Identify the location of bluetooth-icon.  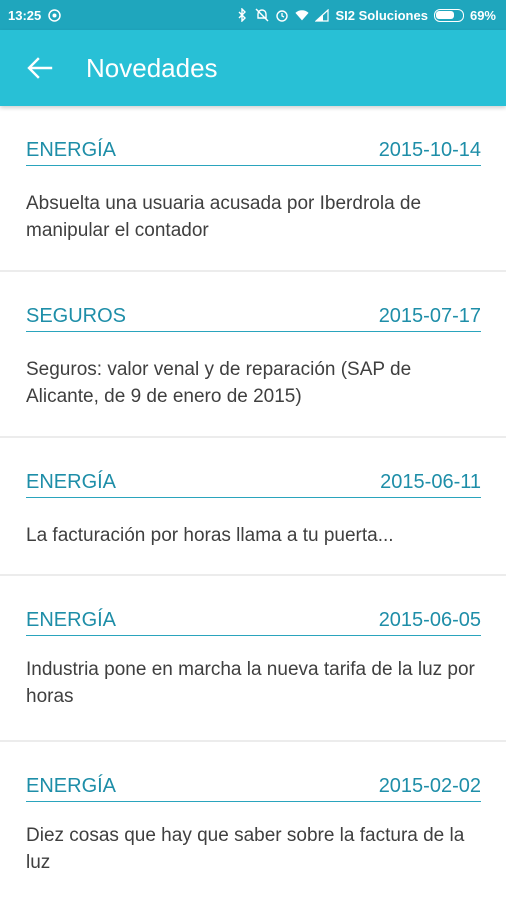
(242, 15).